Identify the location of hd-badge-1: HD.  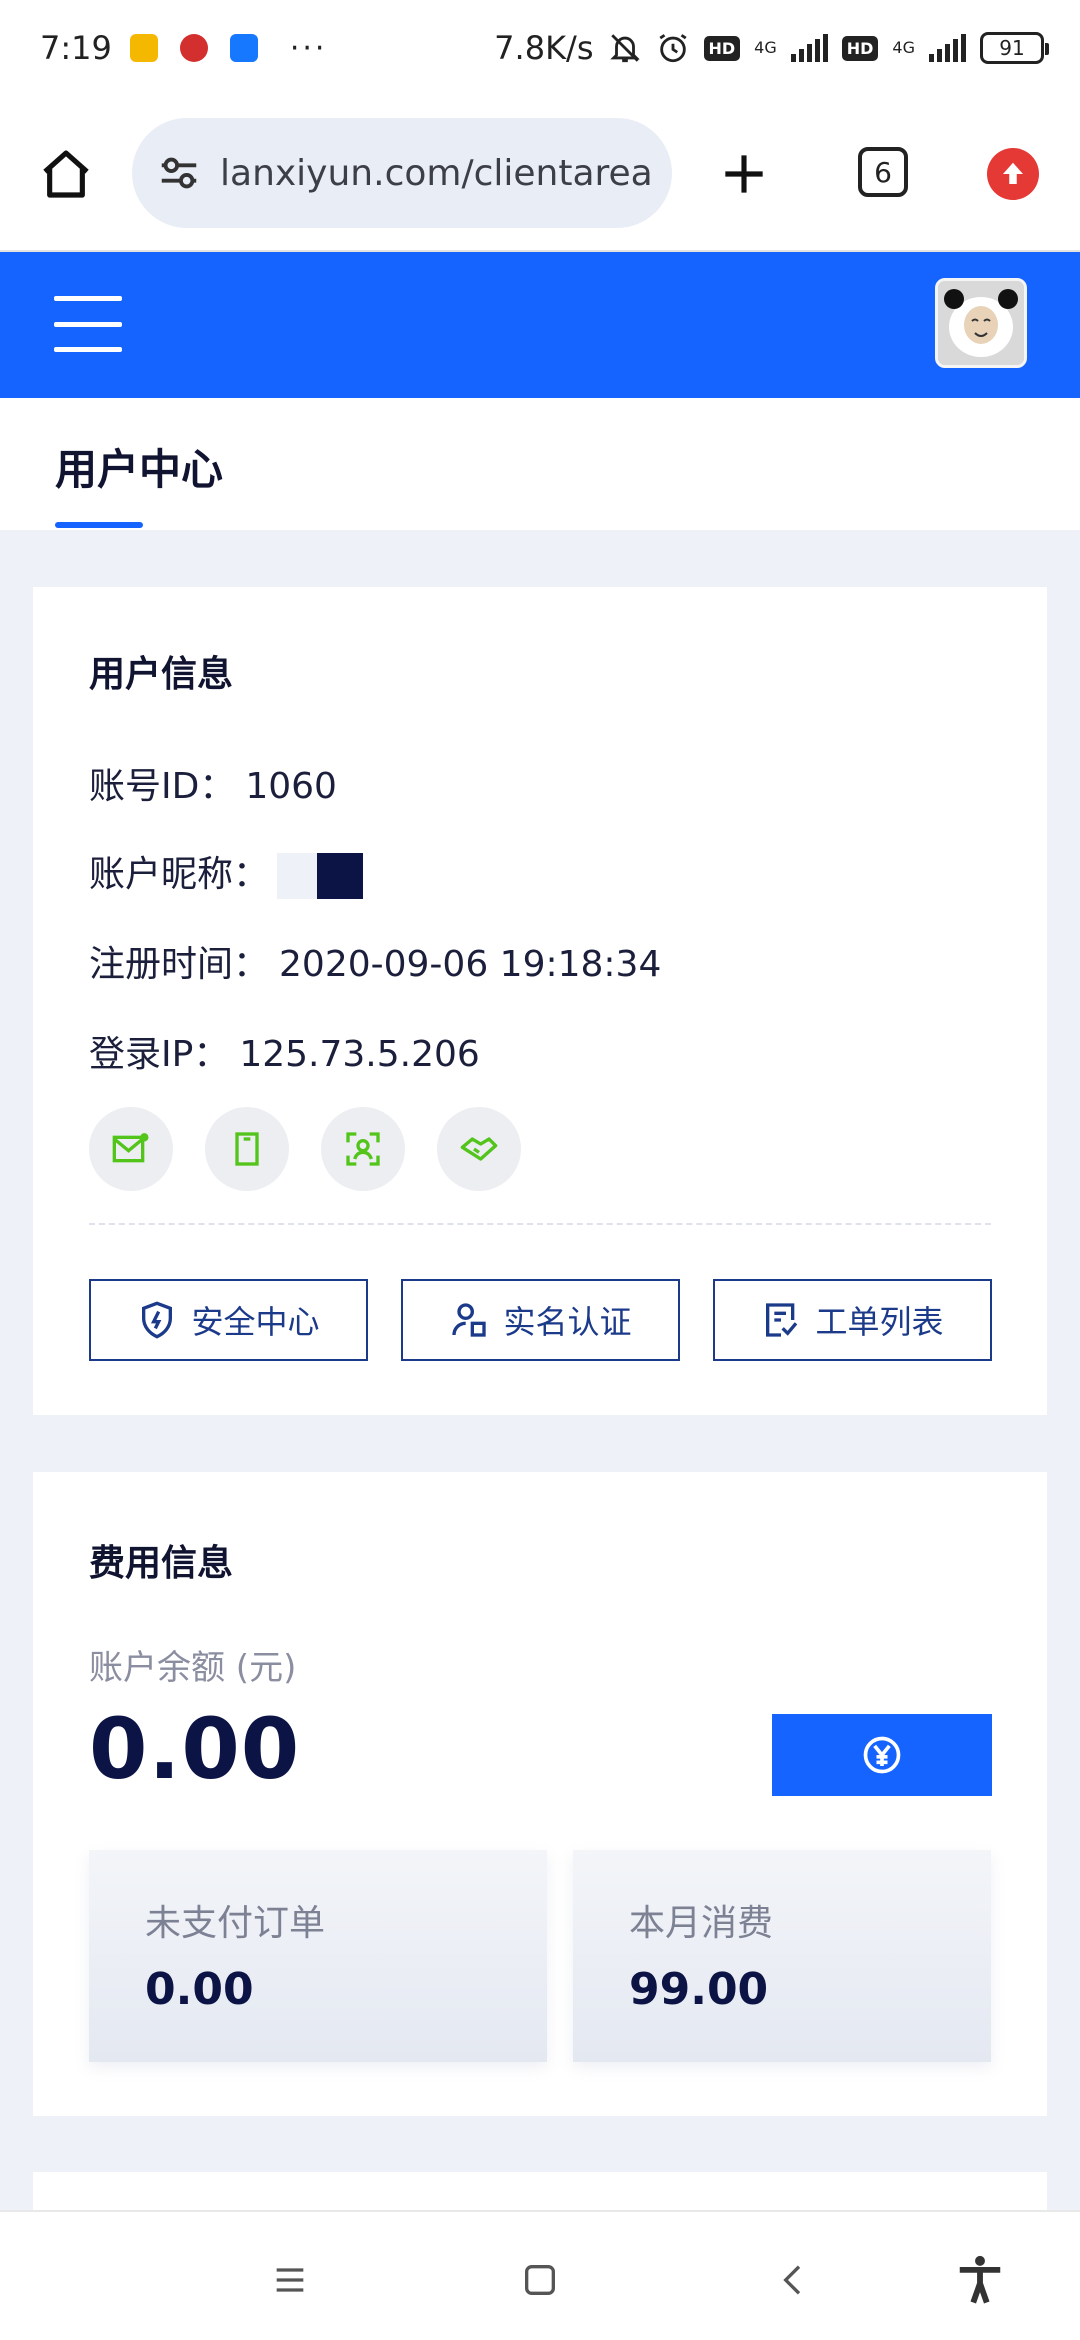
(722, 48).